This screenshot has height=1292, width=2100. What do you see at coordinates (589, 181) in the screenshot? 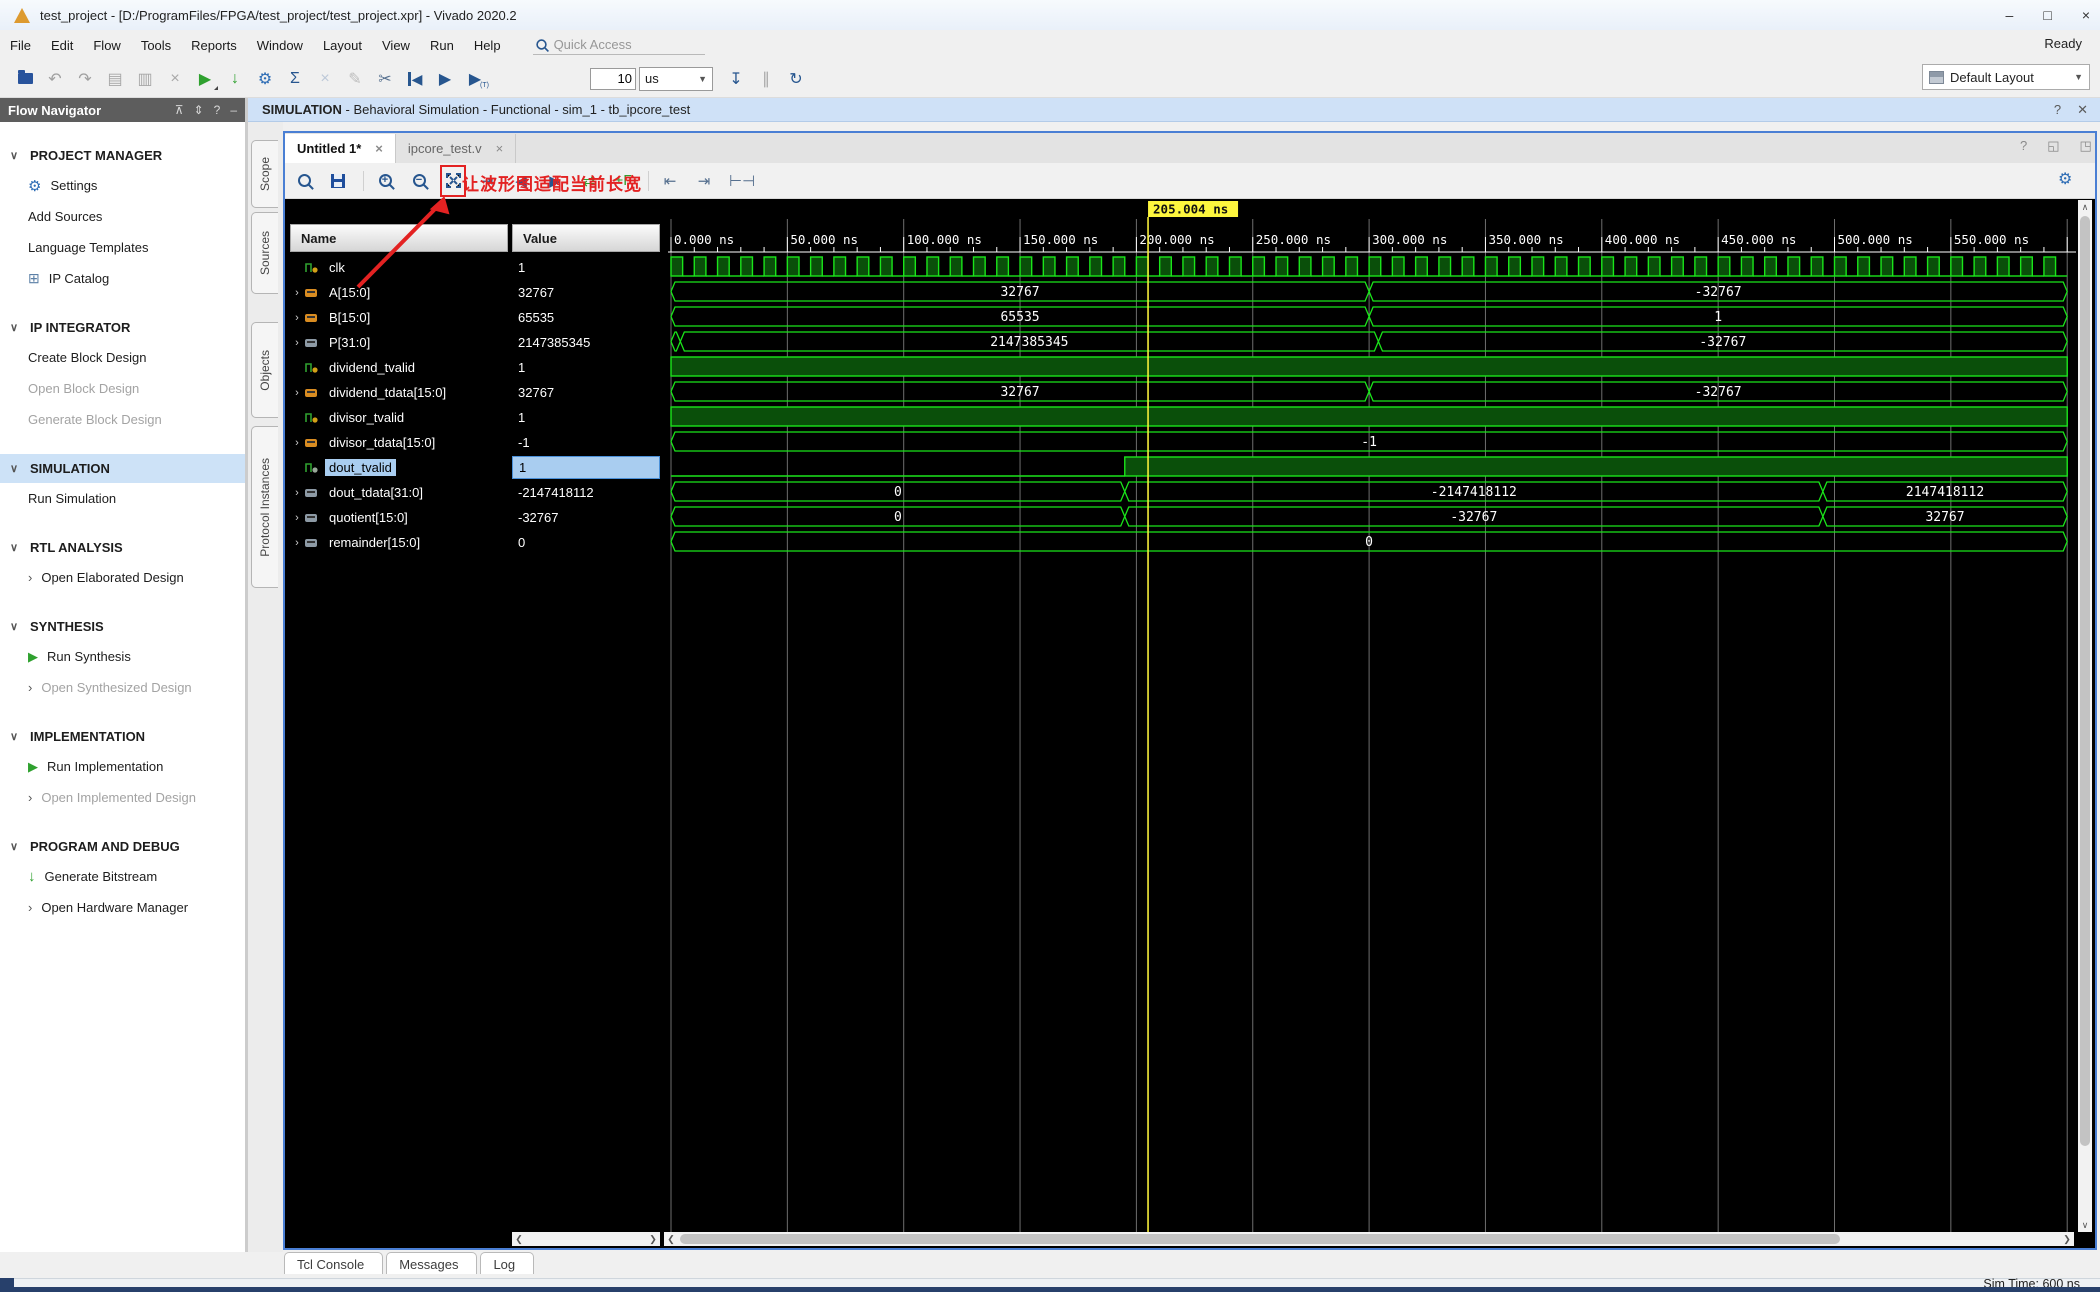
I see `swap-icon: ⇄` at bounding box center [589, 181].